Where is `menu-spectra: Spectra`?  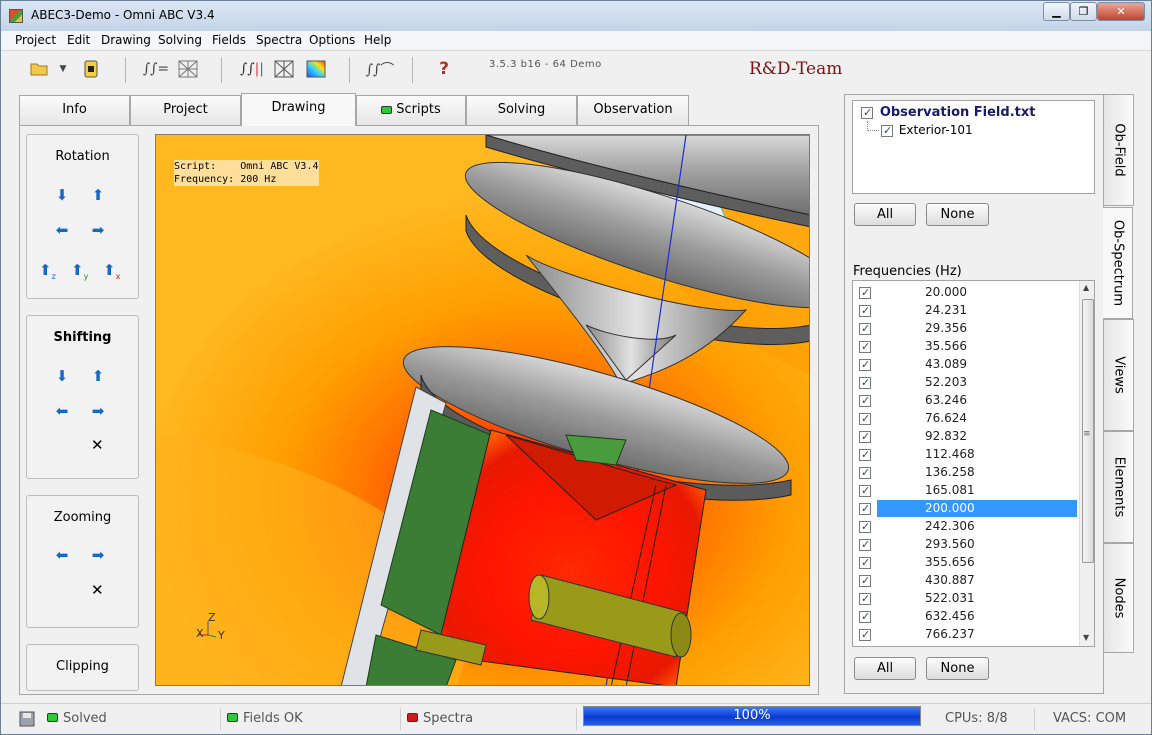 menu-spectra: Spectra is located at coordinates (279, 40).